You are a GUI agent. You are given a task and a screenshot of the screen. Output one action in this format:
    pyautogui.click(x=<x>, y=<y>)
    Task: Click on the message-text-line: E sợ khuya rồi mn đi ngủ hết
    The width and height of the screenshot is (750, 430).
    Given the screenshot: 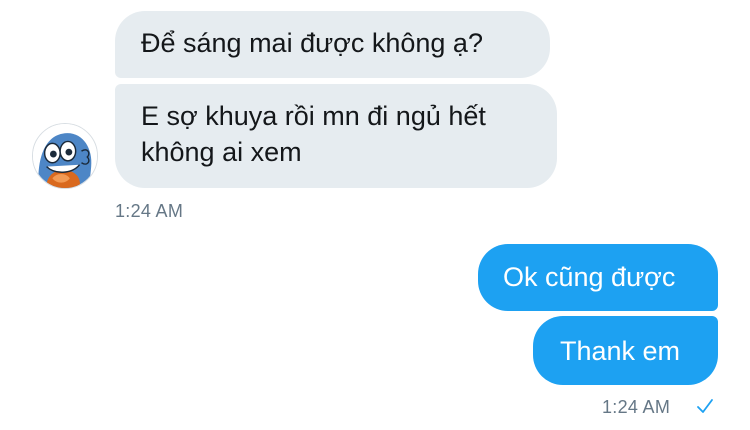 What is the action you would take?
    pyautogui.click(x=313, y=116)
    